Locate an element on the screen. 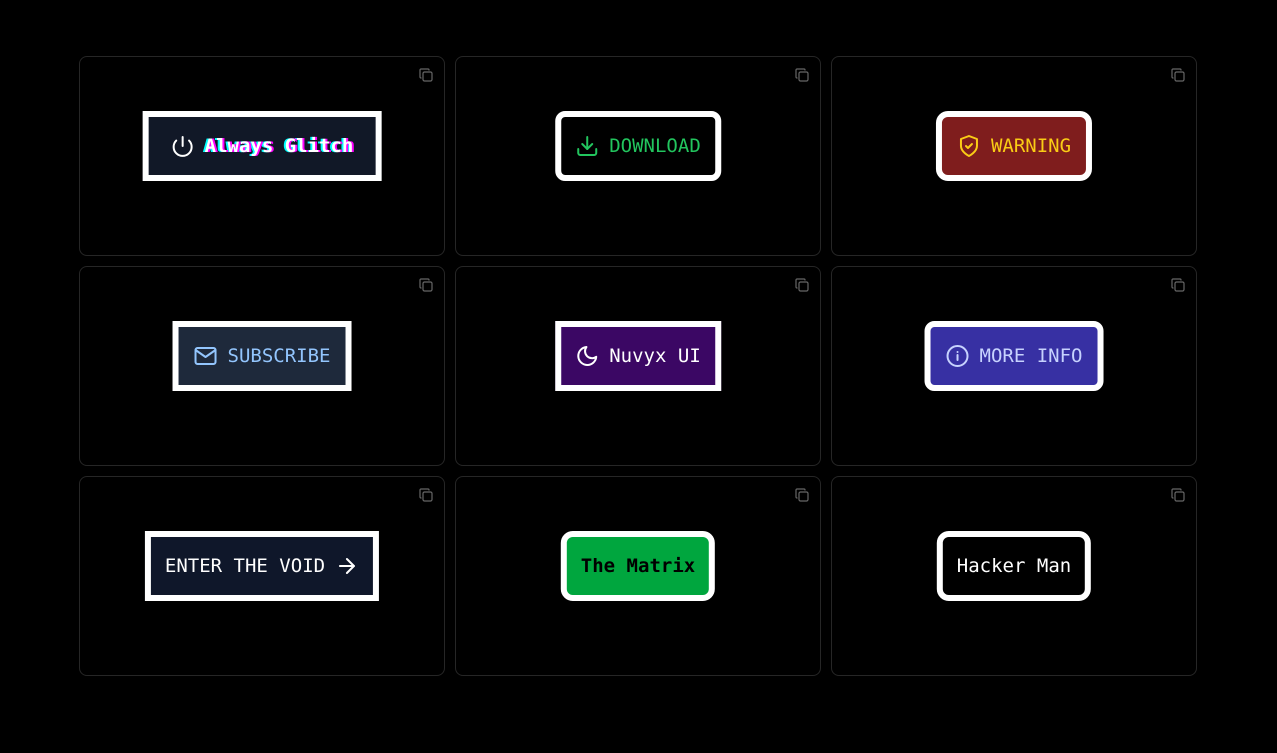  subscribe-label: SUBSCRIBE is located at coordinates (279, 356).